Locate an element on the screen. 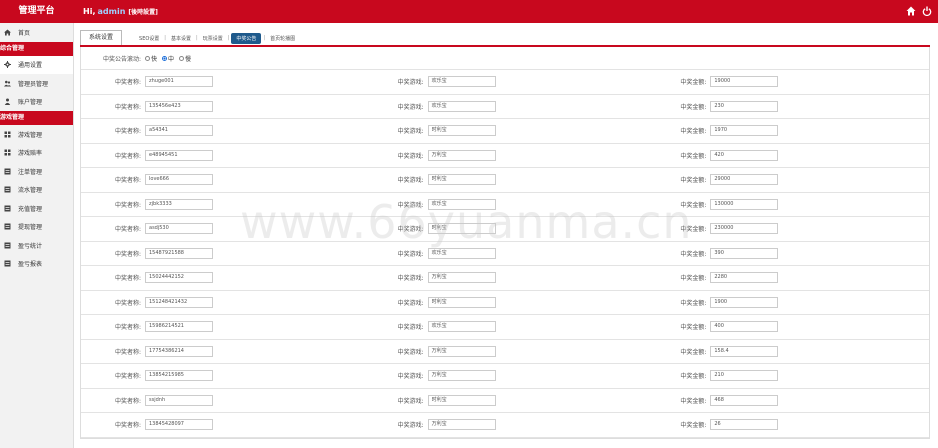 The image size is (938, 448). winner-amount-input: 2280 is located at coordinates (744, 278).